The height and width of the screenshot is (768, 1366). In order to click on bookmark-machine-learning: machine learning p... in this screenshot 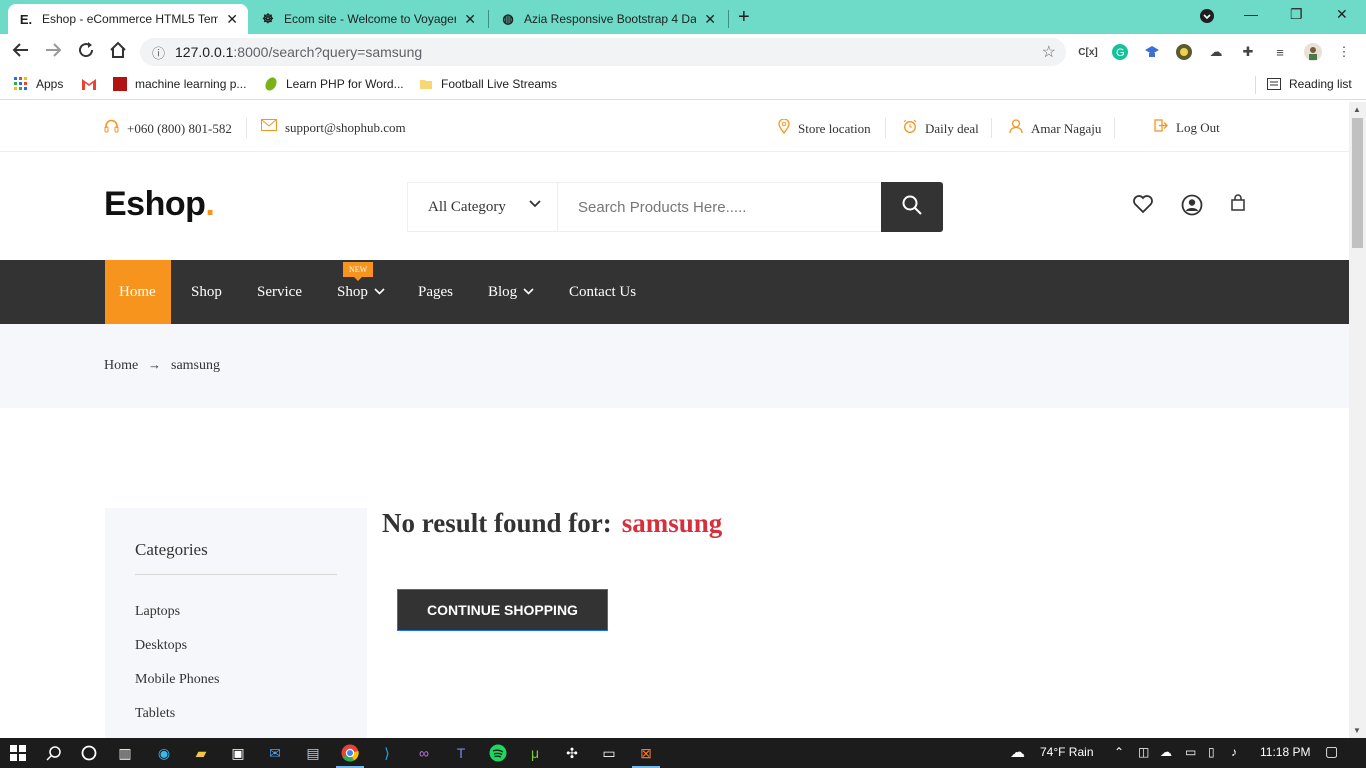, I will do `click(179, 84)`.